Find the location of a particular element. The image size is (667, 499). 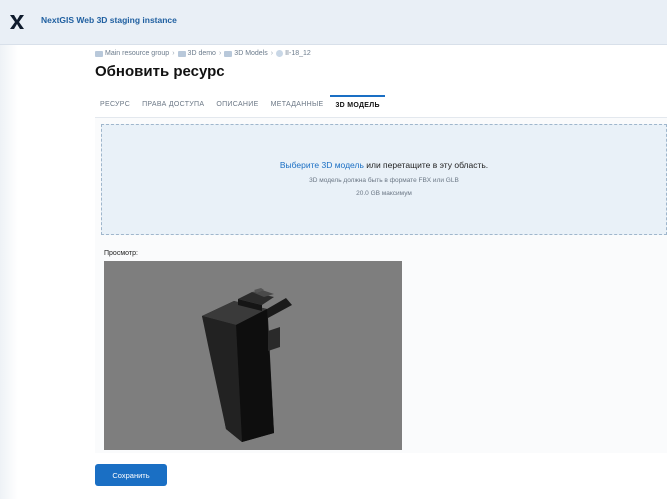

top-bar: NextGIS Web 3D staging instance is located at coordinates (333, 22).